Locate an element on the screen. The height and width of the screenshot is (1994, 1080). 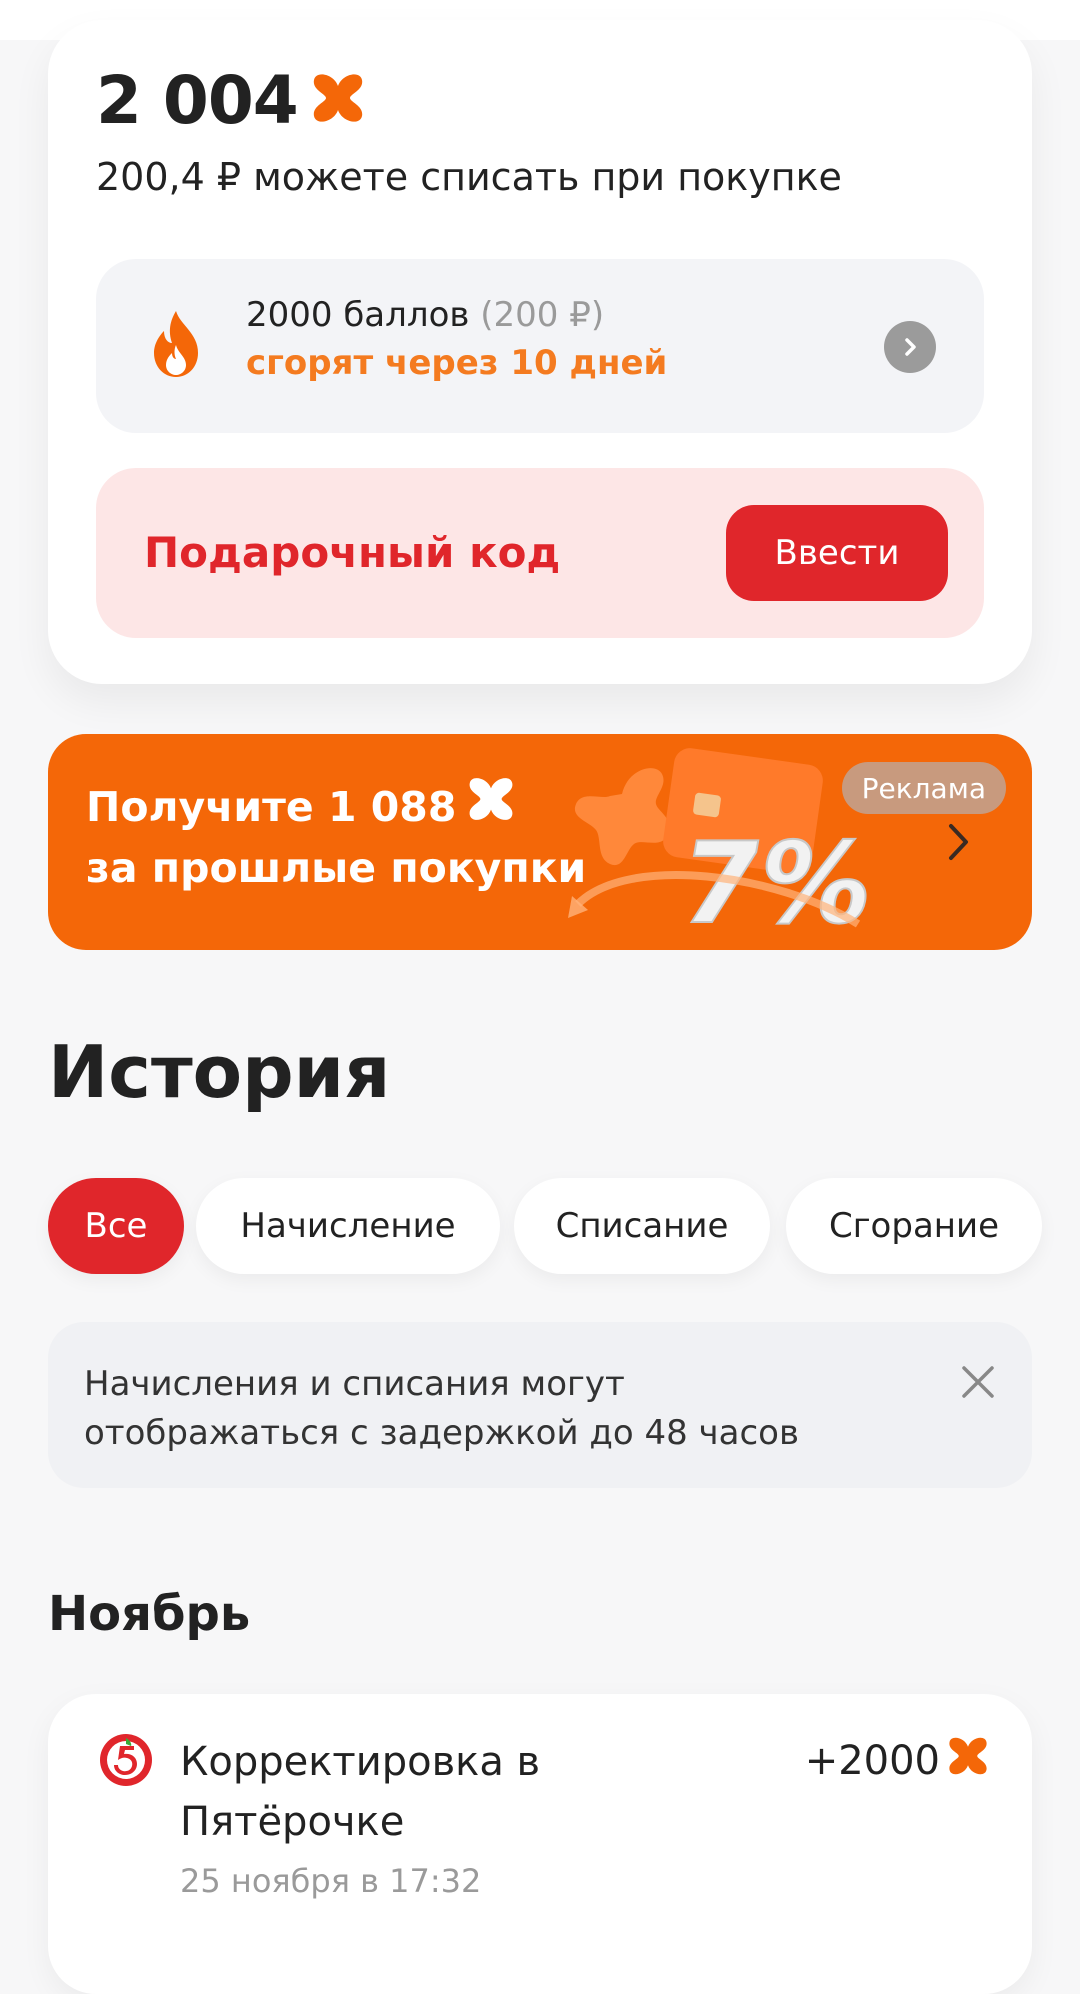
transaction-title: Корректировка в Пятёрочке is located at coordinates (360, 1792).